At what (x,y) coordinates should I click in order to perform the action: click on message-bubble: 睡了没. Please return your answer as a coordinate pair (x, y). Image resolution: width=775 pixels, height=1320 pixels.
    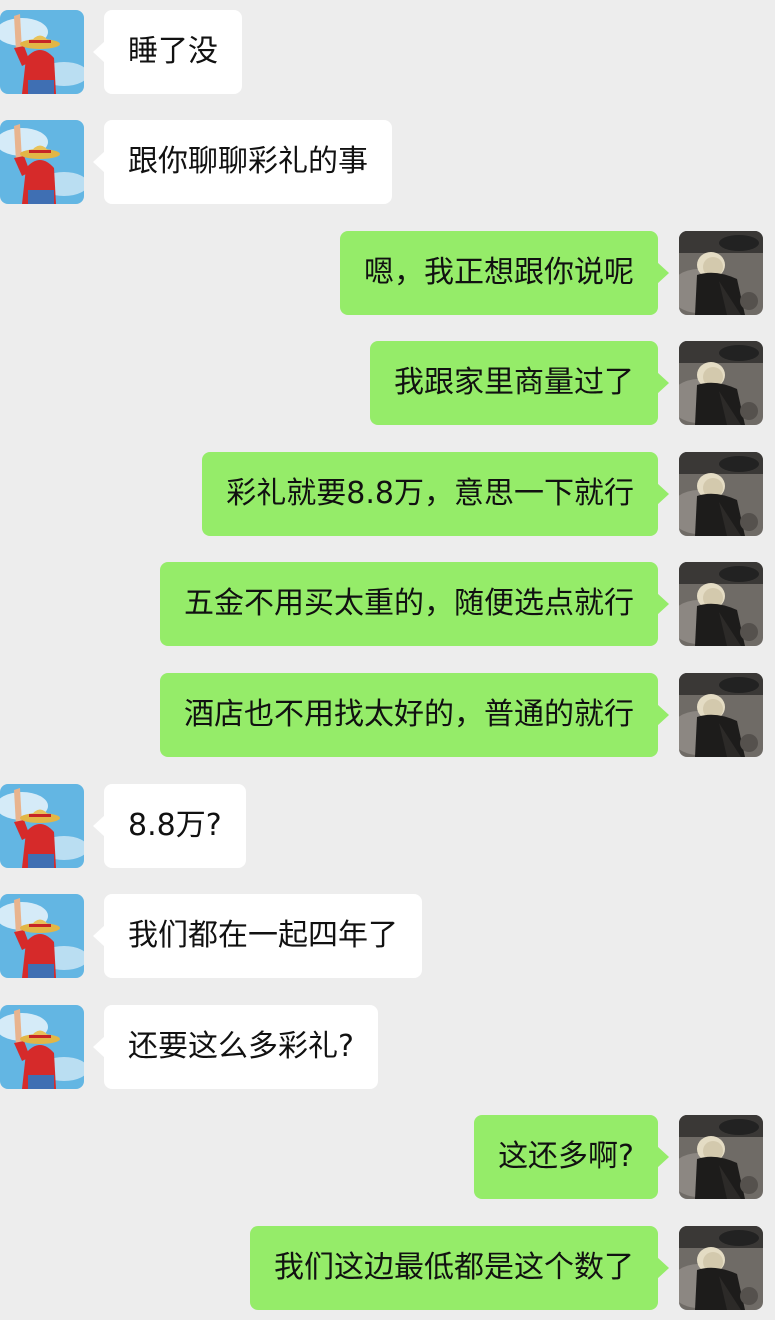
    Looking at the image, I should click on (167, 52).